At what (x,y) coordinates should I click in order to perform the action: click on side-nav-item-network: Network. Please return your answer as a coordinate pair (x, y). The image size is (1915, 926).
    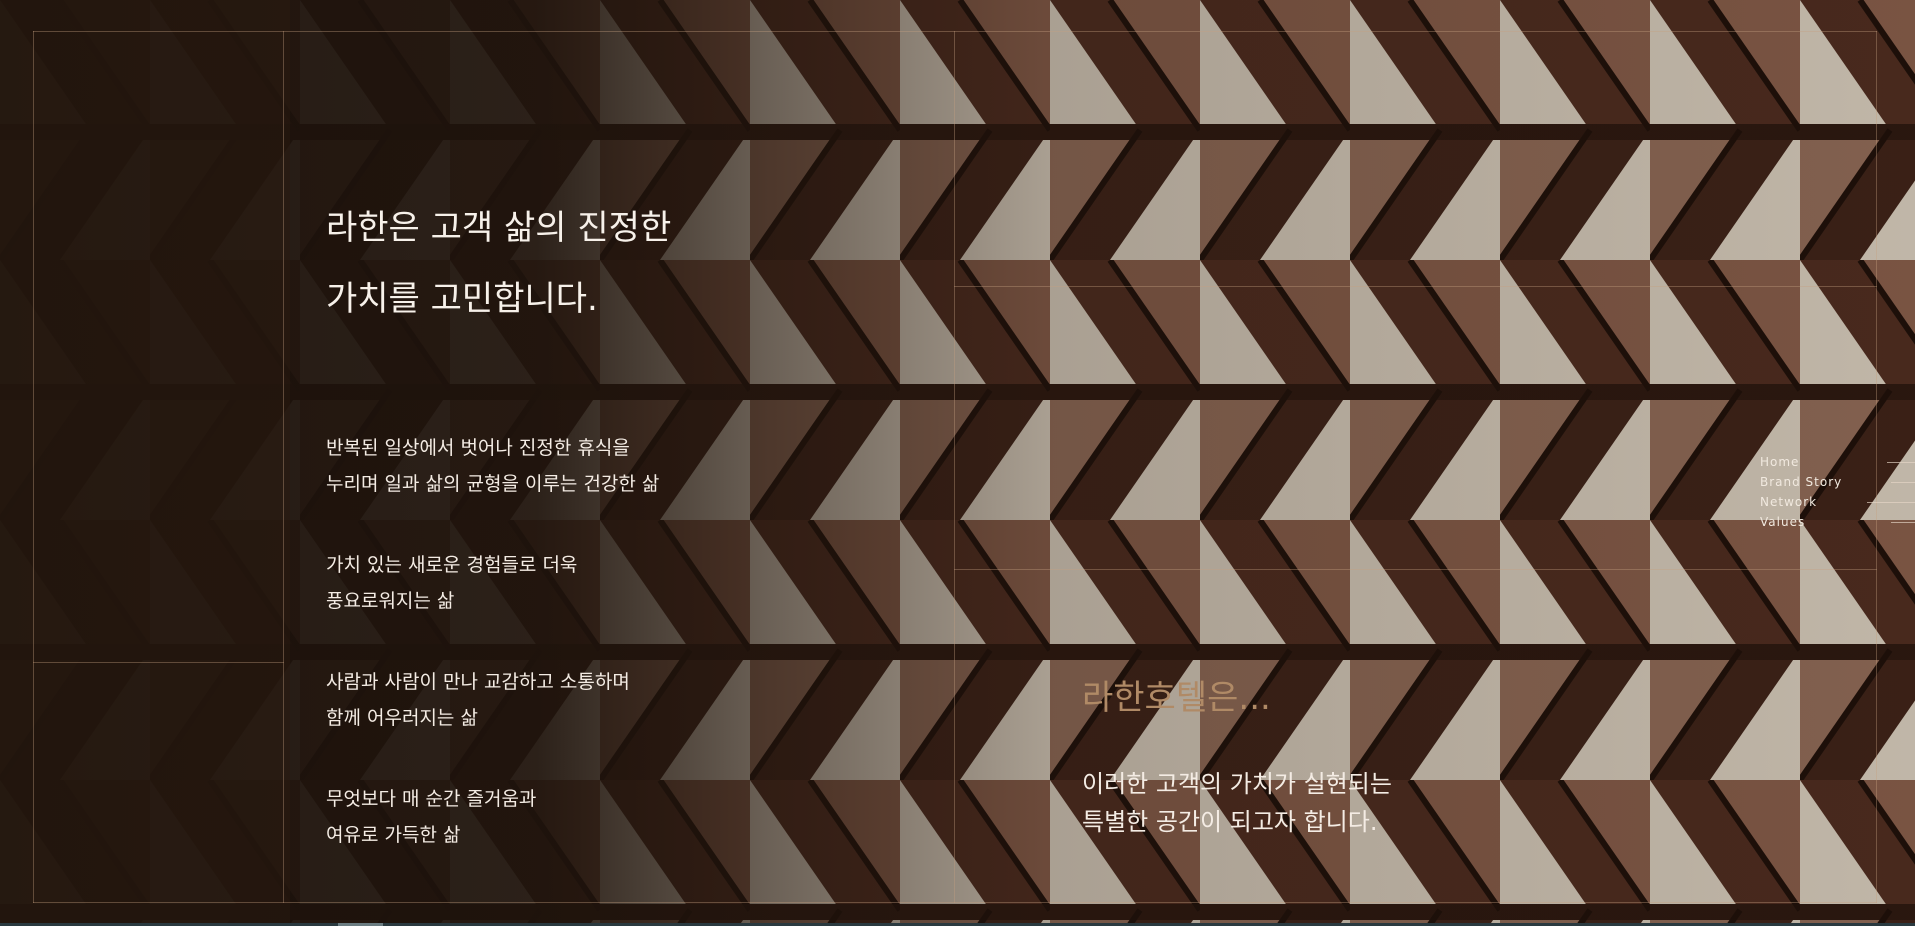
    Looking at the image, I should click on (1837, 502).